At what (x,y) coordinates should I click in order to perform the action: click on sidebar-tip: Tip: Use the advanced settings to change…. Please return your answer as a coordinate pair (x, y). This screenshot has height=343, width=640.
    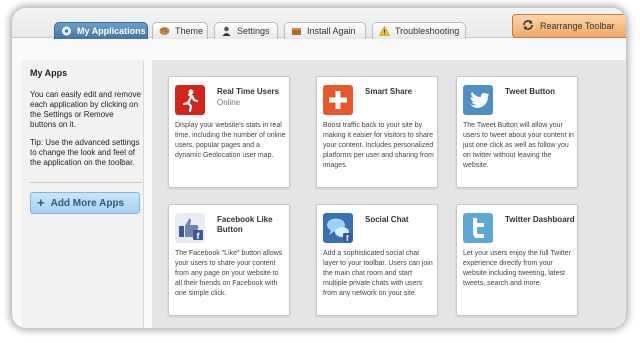
    Looking at the image, I should click on (85, 152).